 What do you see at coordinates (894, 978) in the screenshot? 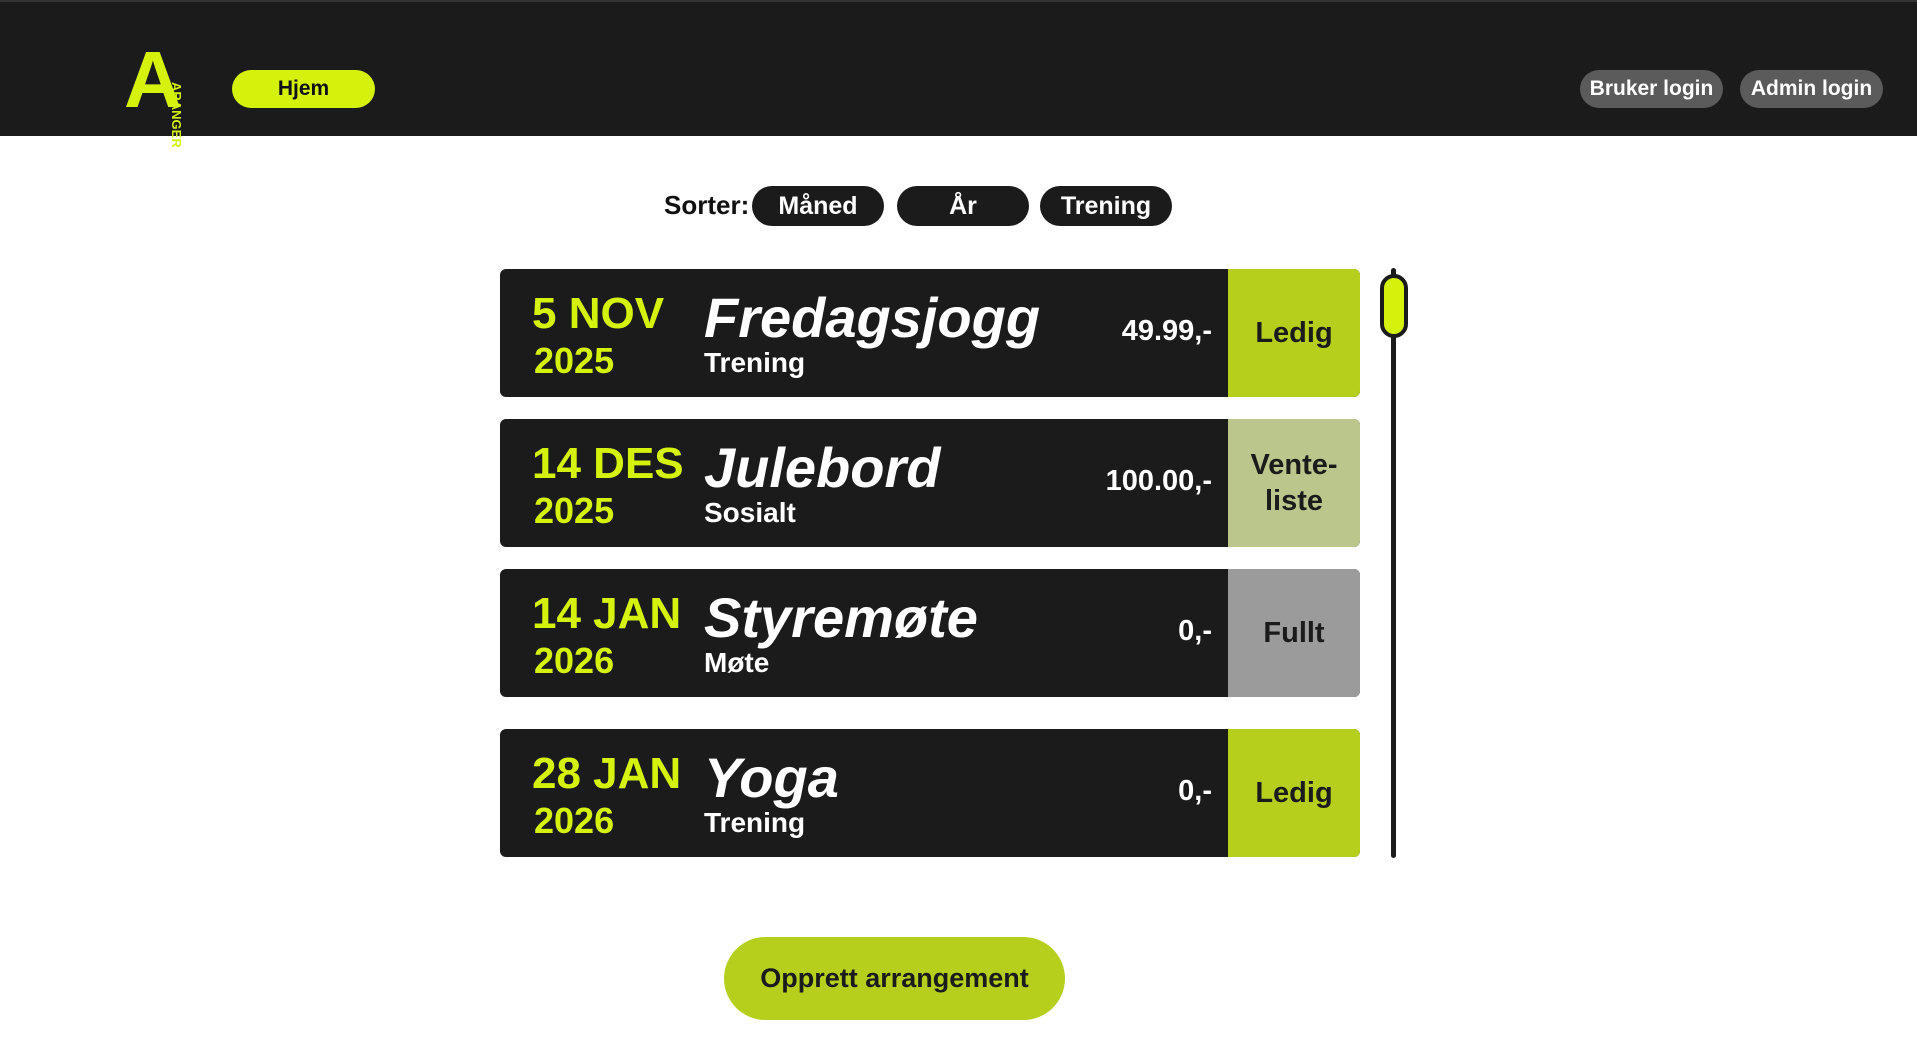
I see `create-event-button: Opprett arrangement` at bounding box center [894, 978].